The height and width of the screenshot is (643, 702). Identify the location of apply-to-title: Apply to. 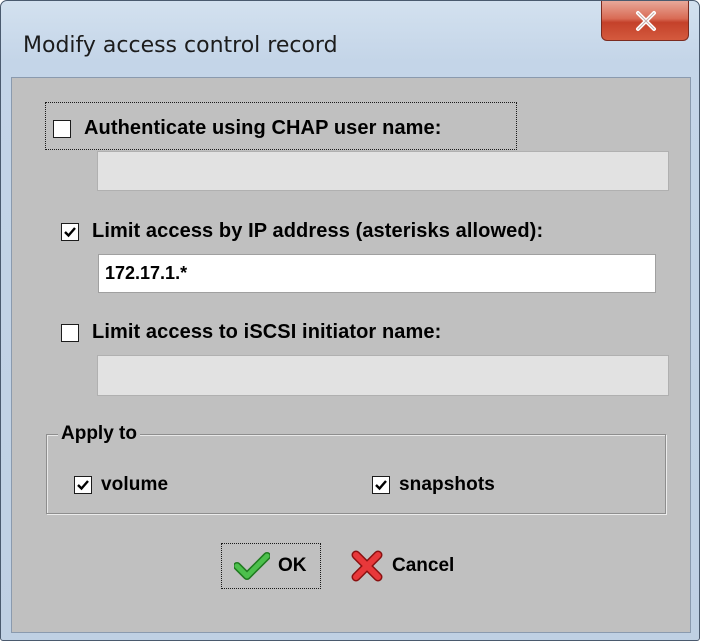
(99, 434).